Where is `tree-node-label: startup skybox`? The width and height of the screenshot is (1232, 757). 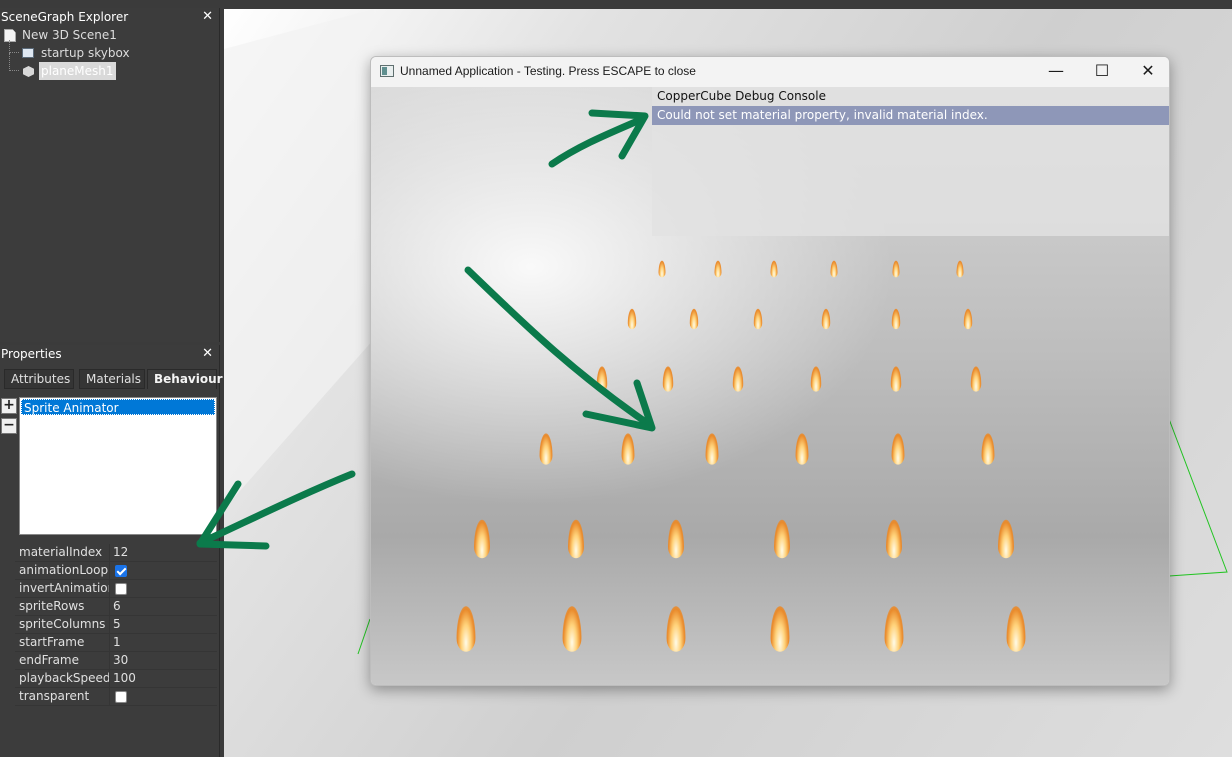 tree-node-label: startup skybox is located at coordinates (85, 53).